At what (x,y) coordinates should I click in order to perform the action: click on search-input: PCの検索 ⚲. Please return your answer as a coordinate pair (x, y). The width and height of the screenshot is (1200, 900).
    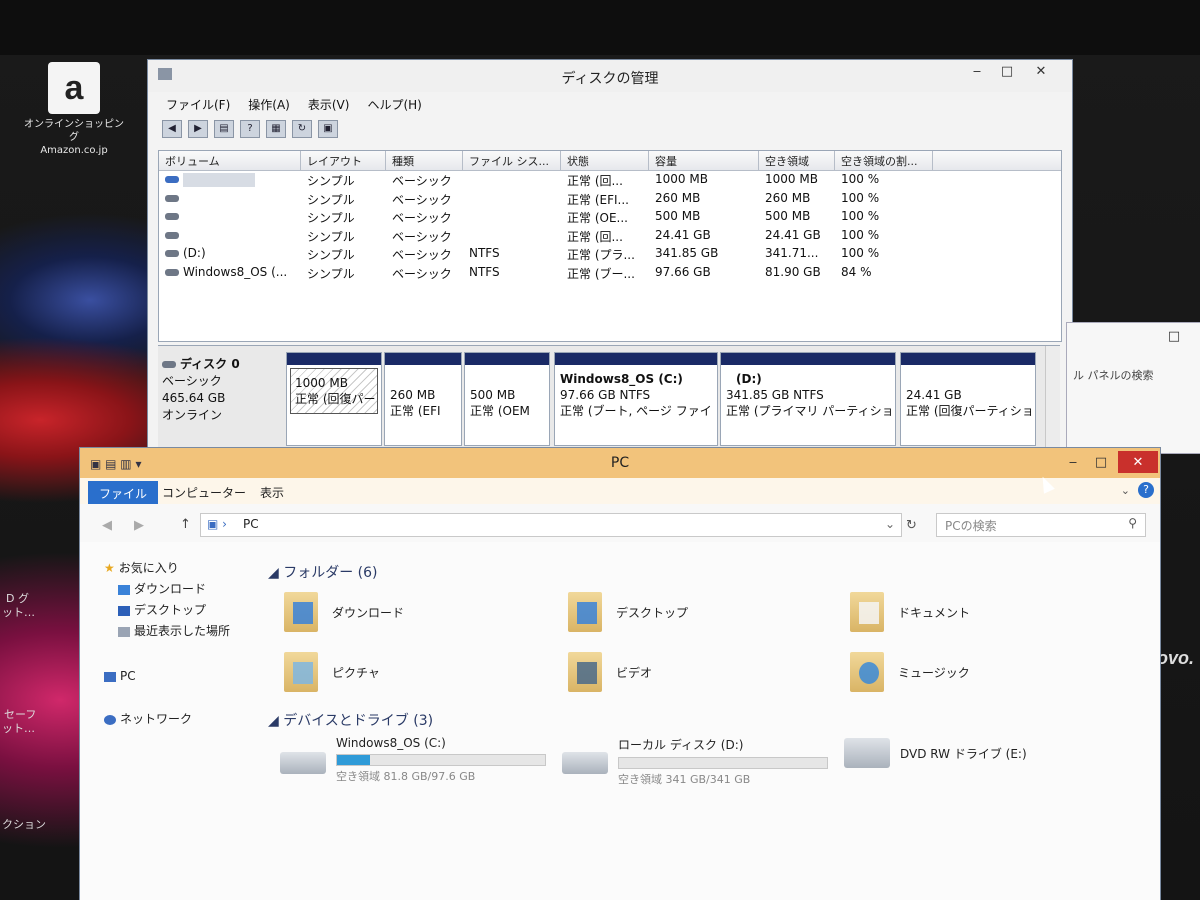
    Looking at the image, I should click on (1041, 525).